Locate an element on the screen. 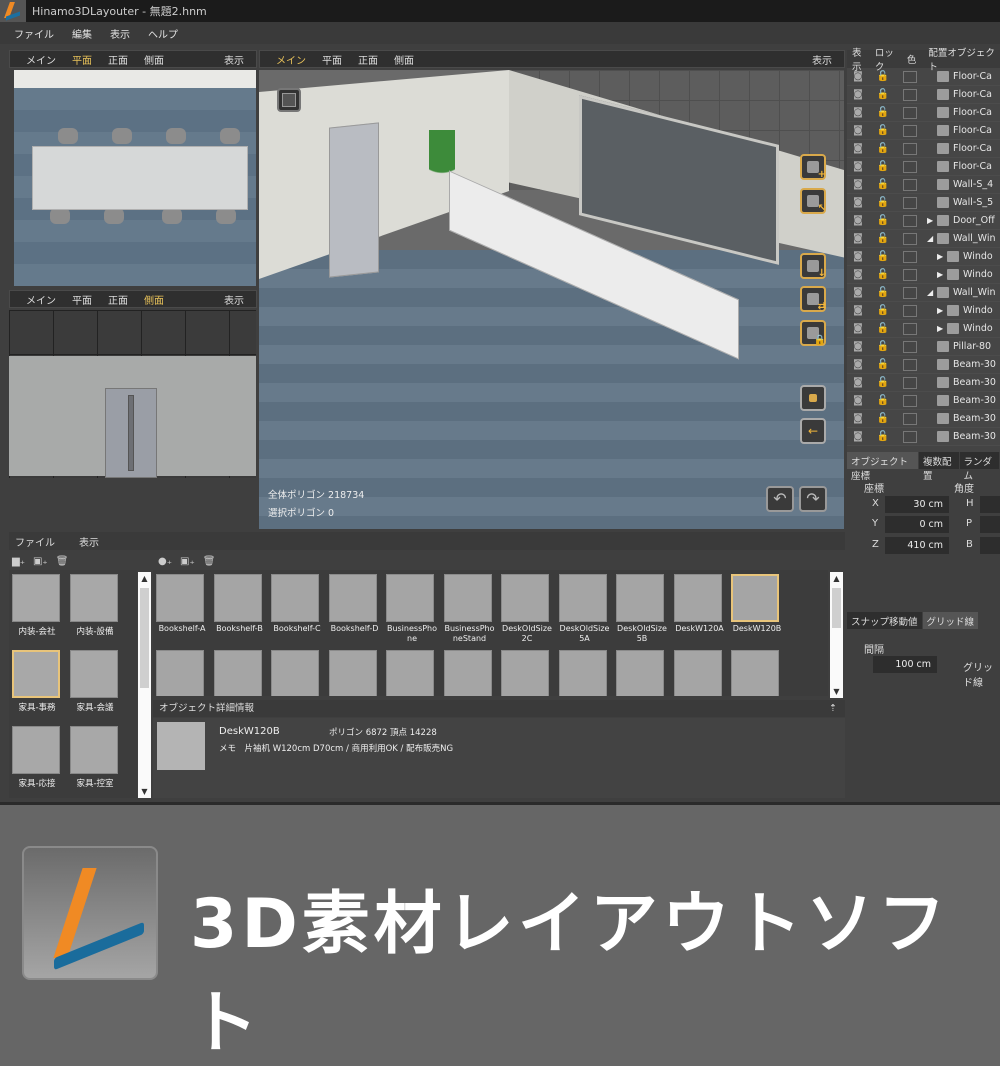  category-item: 内装-設備 is located at coordinates (95, 605).